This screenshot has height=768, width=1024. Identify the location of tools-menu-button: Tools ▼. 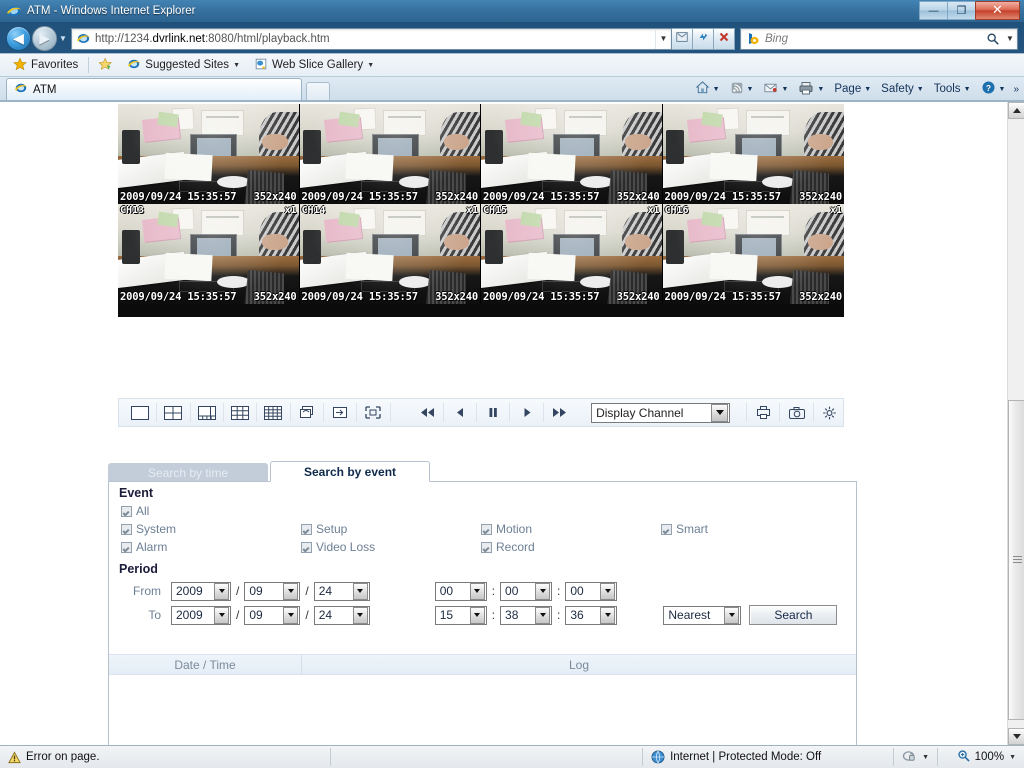
(952, 89).